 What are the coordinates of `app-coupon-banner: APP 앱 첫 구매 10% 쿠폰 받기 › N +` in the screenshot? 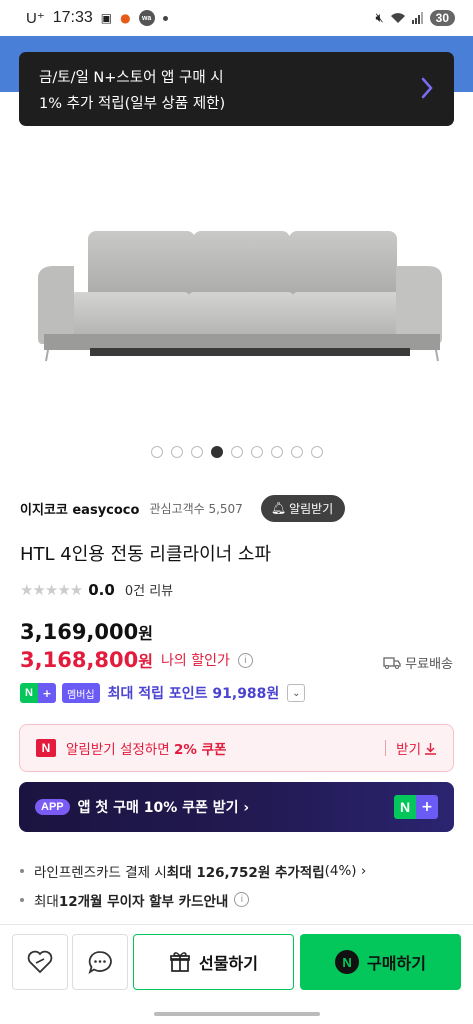 It's located at (236, 807).